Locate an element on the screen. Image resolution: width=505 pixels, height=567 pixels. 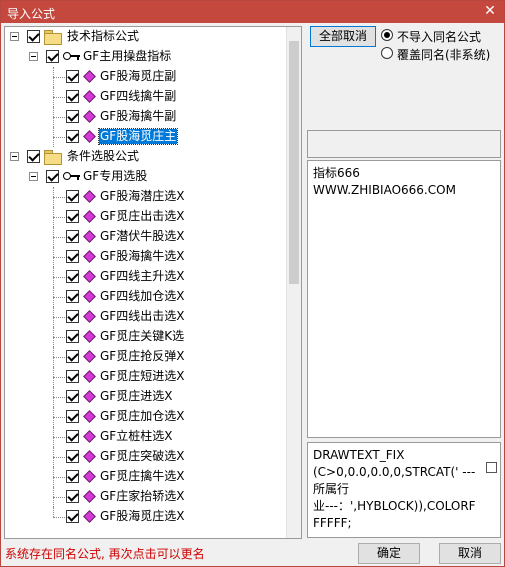
tree-item-label: GF立桩柱选X is located at coordinates (136, 436).